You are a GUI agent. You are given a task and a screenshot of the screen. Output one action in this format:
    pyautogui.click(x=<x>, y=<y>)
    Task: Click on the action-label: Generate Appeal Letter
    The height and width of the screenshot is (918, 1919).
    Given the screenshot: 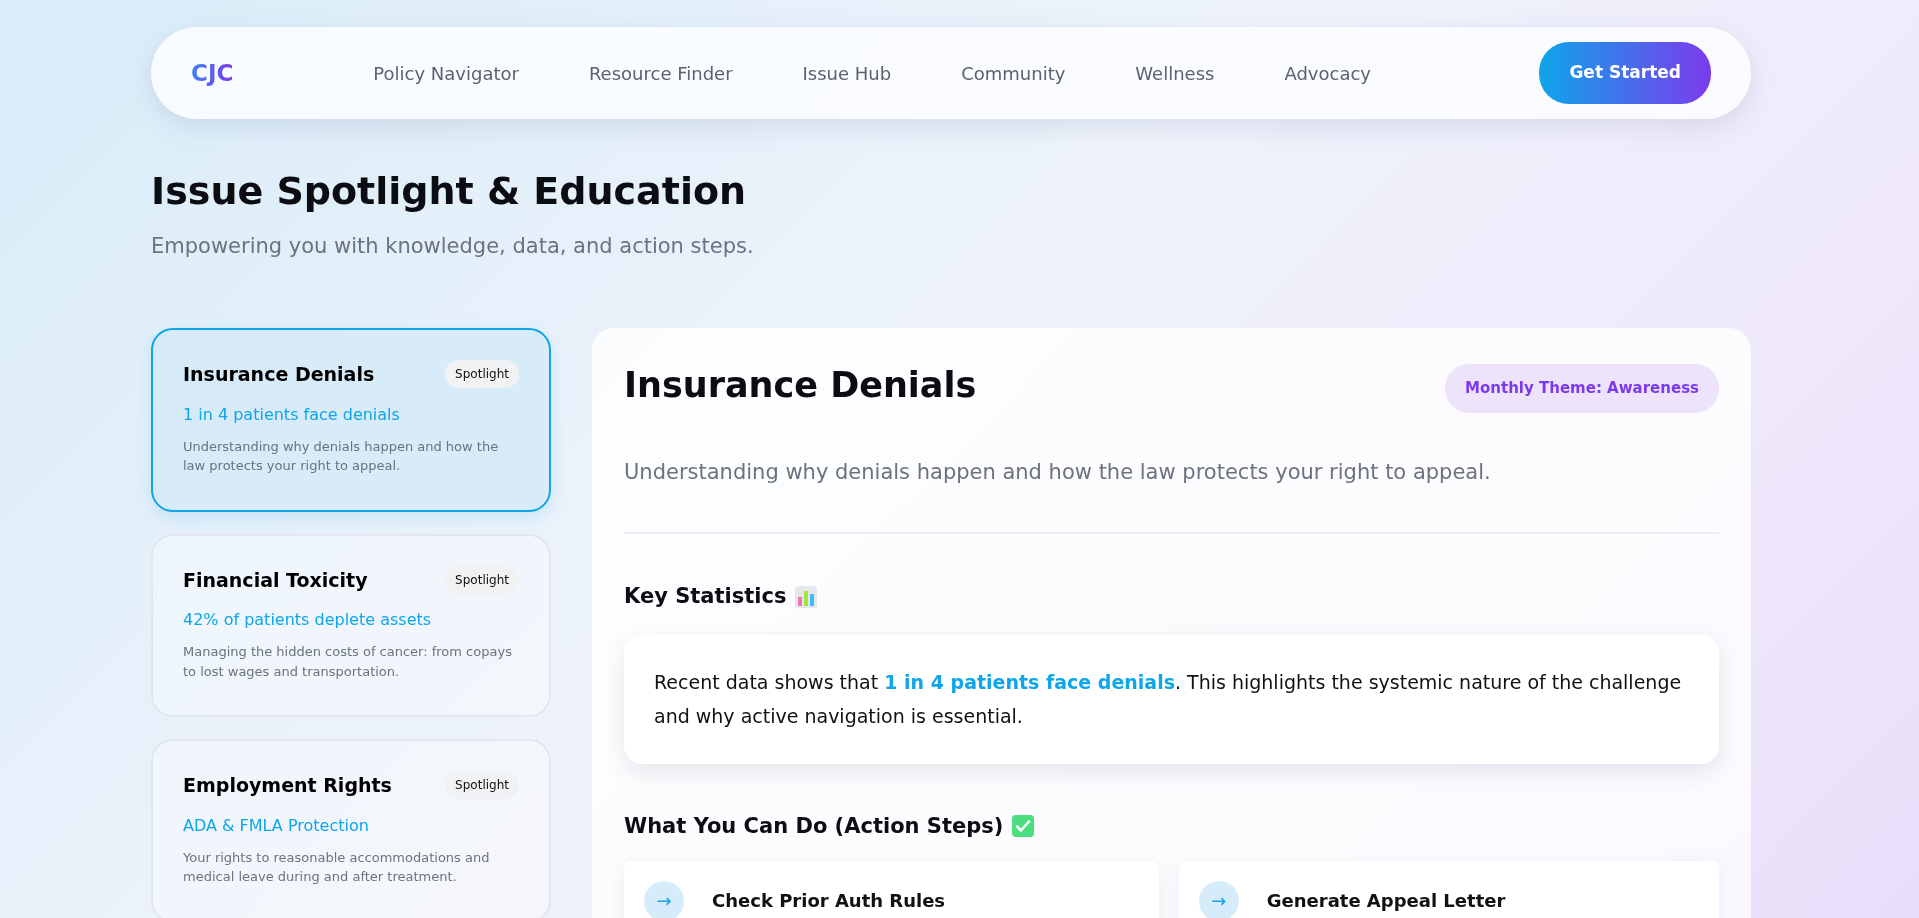 What is the action you would take?
    pyautogui.click(x=1386, y=901)
    